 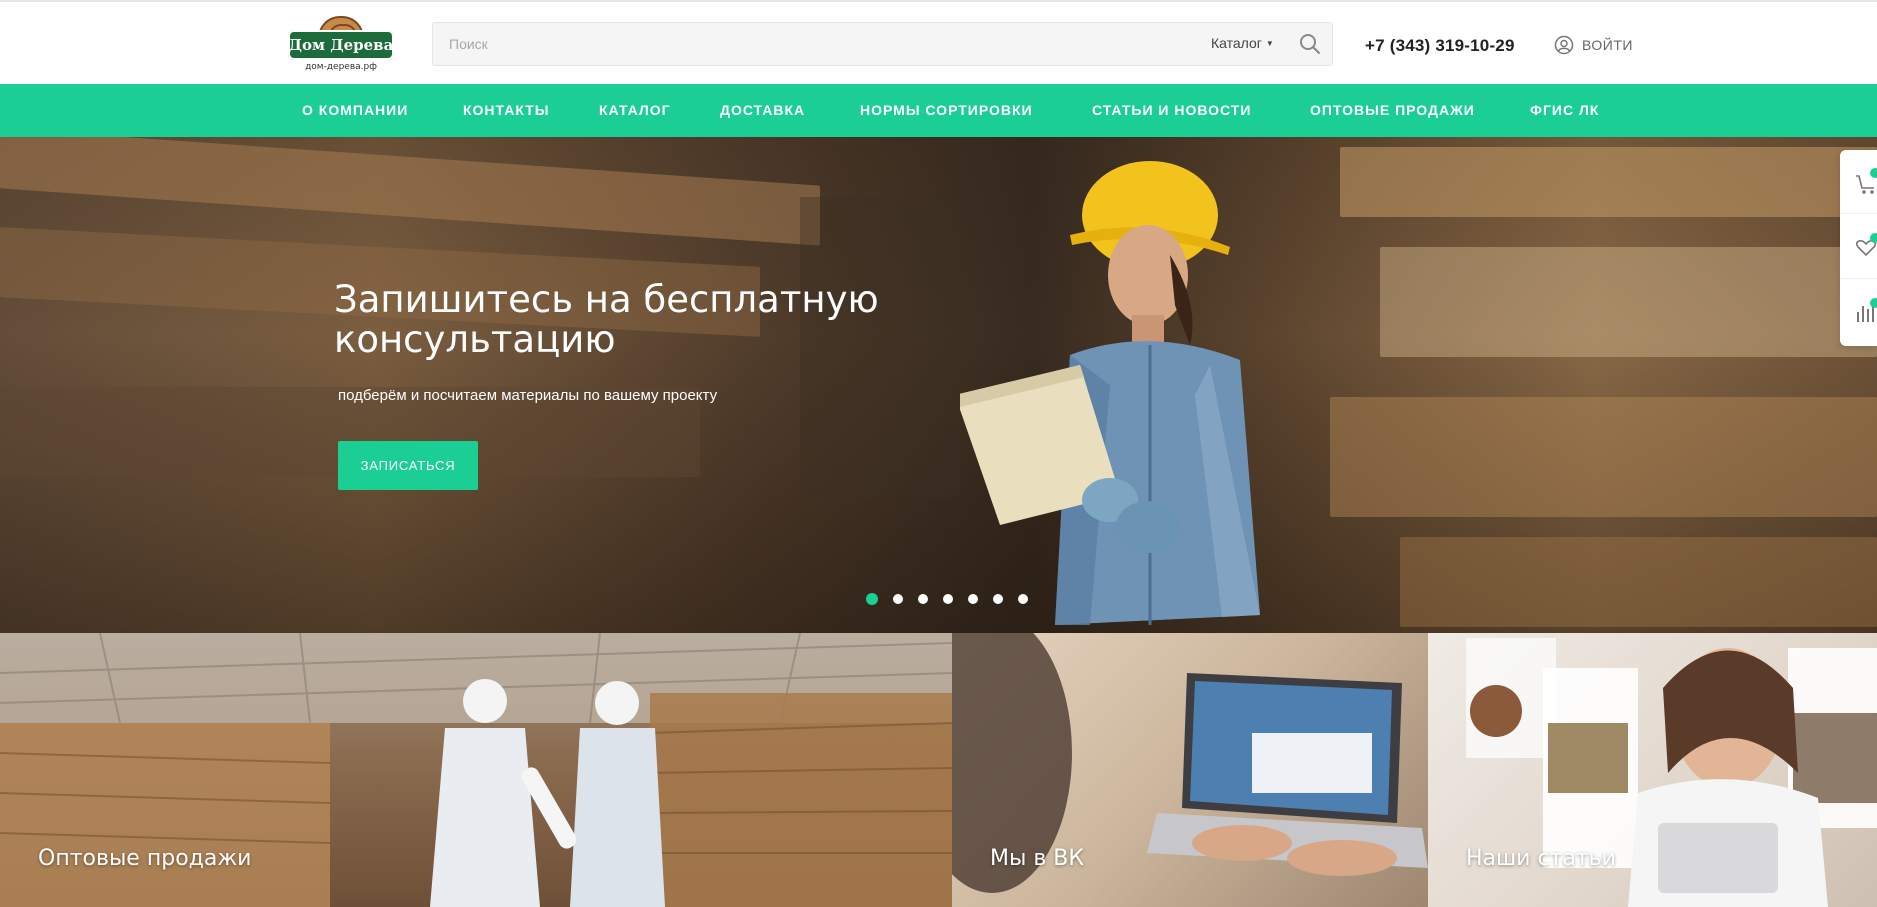 What do you see at coordinates (799, 44) in the screenshot?
I see `search-input` at bounding box center [799, 44].